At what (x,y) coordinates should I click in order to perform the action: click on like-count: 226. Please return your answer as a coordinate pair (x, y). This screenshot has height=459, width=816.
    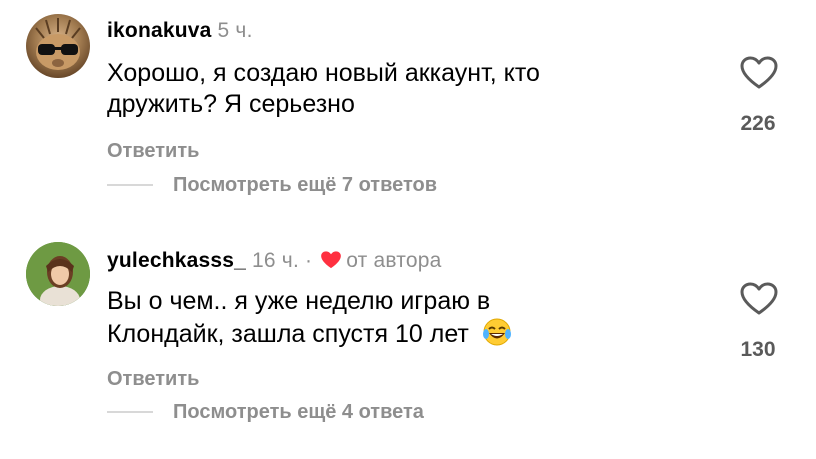
    Looking at the image, I should click on (758, 123).